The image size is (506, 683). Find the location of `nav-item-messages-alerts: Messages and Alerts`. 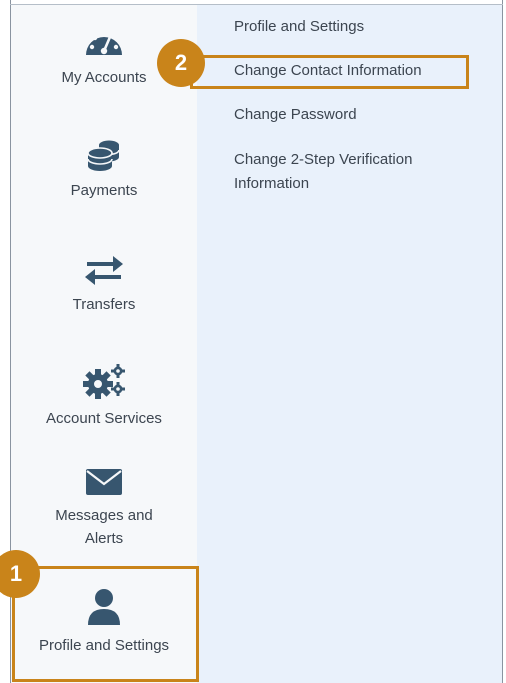

nav-item-messages-alerts: Messages and Alerts is located at coordinates (104, 508).